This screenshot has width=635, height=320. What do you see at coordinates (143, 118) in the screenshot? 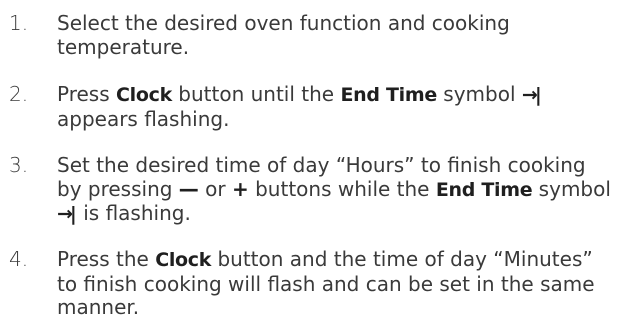
I see `step-line: appears flashing.` at bounding box center [143, 118].